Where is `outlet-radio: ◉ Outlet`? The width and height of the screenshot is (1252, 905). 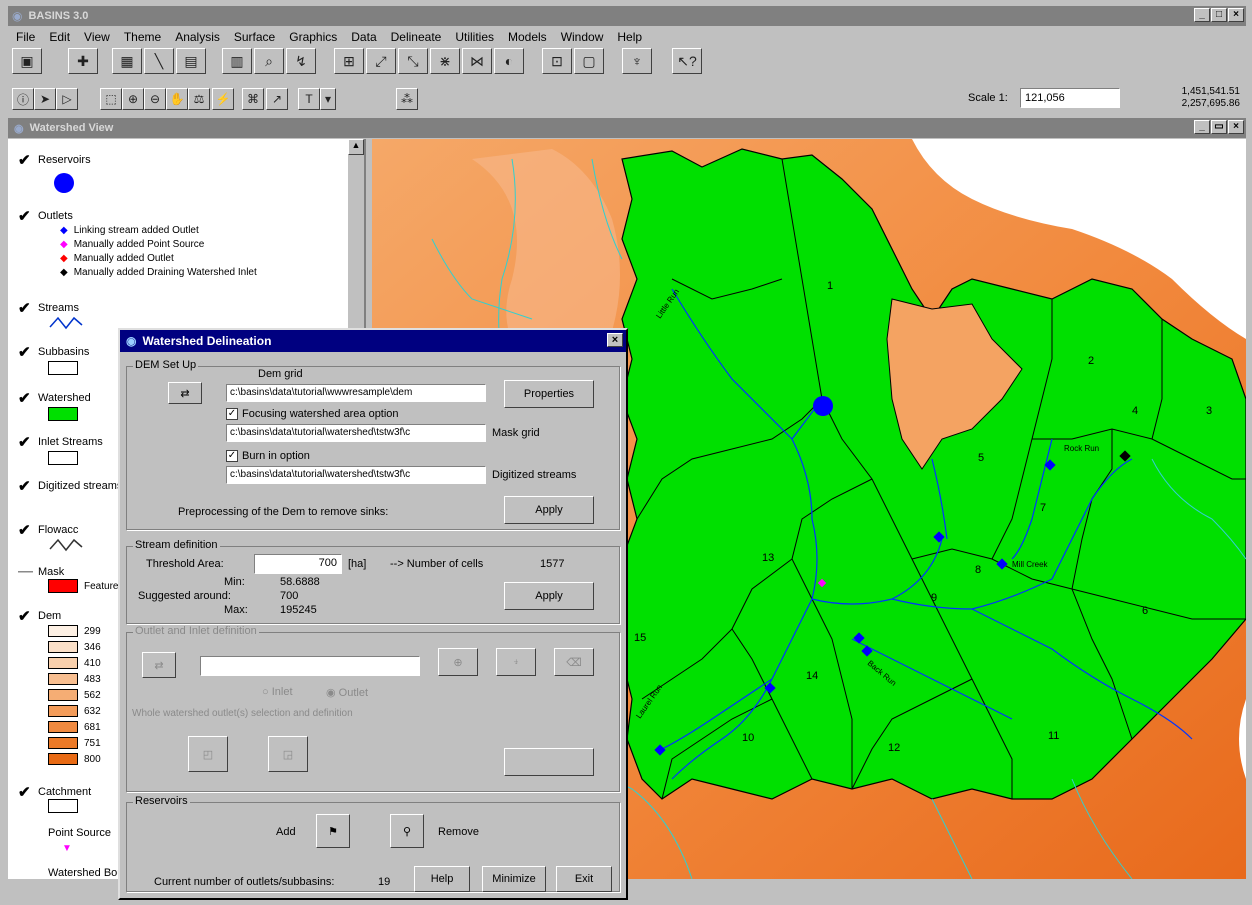
outlet-radio: ◉ Outlet is located at coordinates (347, 692).